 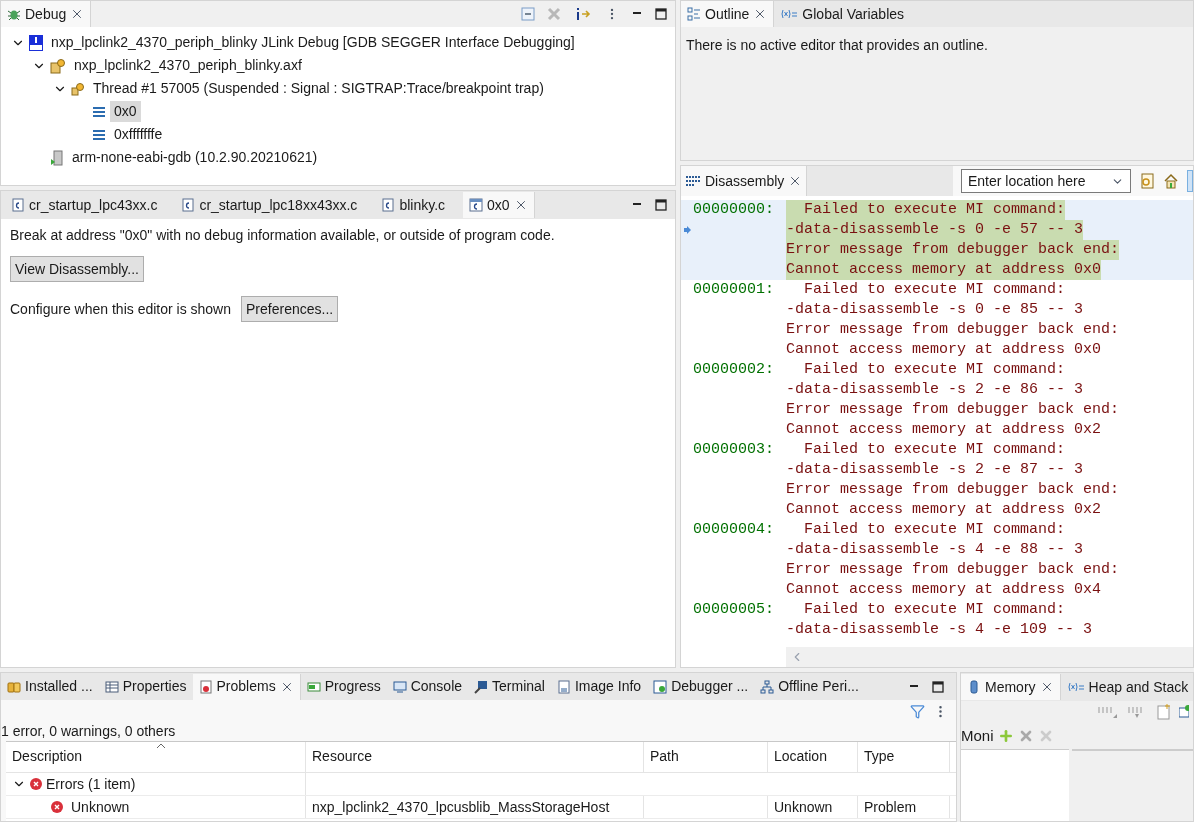 I want to click on tree-item: nxp_lpclink2_4370_periph_blinky.axf, so click(x=188, y=65).